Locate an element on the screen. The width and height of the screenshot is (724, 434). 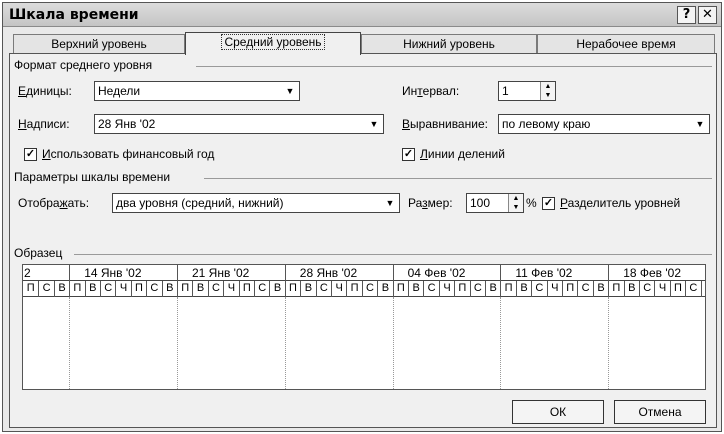
interval-spinner: 1 ▲ ▼ is located at coordinates (527, 91).